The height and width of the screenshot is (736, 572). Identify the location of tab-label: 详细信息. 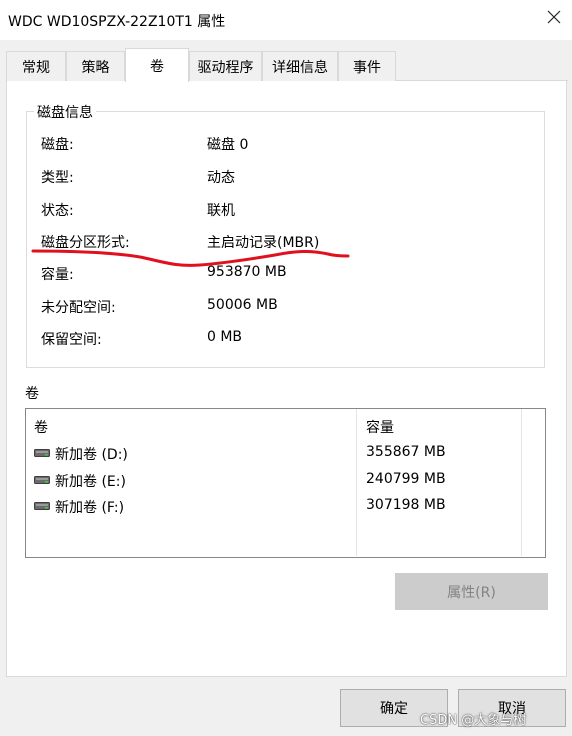
(300, 67).